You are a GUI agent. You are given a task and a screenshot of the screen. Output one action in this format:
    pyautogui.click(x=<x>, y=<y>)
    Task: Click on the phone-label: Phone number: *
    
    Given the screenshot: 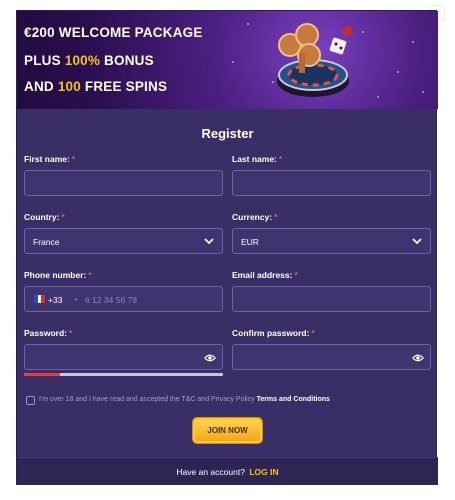 What is the action you would take?
    pyautogui.click(x=58, y=275)
    